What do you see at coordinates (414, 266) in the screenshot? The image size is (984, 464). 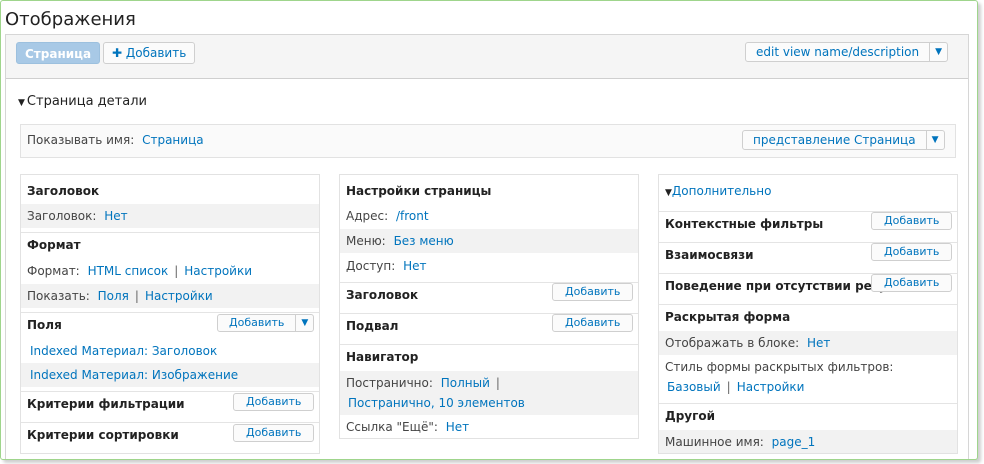 I see `access-link: Нет` at bounding box center [414, 266].